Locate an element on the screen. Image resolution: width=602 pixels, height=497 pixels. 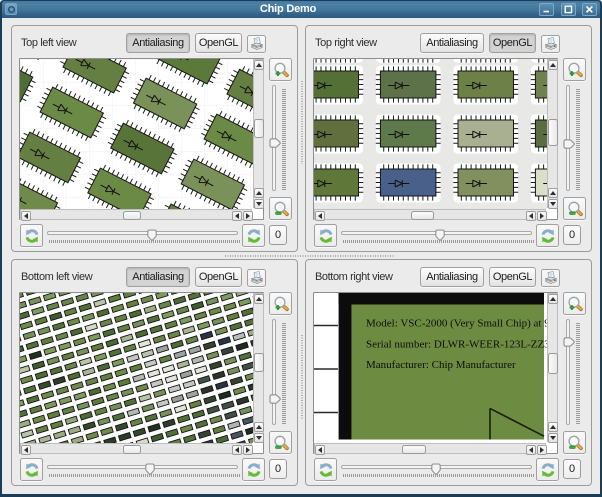
svg-text:Manufacturer: Chip Manufacture: Manufacturer: Chip Manufacturer is located at coordinates (441, 365).